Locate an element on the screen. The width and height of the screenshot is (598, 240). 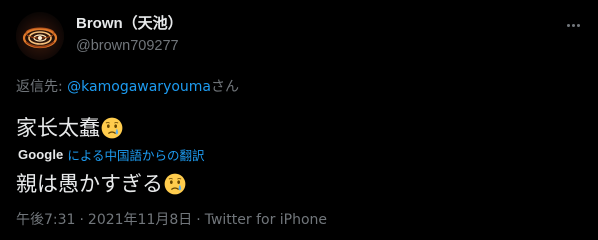
tweet-metadata: 午後7:31 · 2021年11月8日 · Twitter for iPhone is located at coordinates (171, 220).